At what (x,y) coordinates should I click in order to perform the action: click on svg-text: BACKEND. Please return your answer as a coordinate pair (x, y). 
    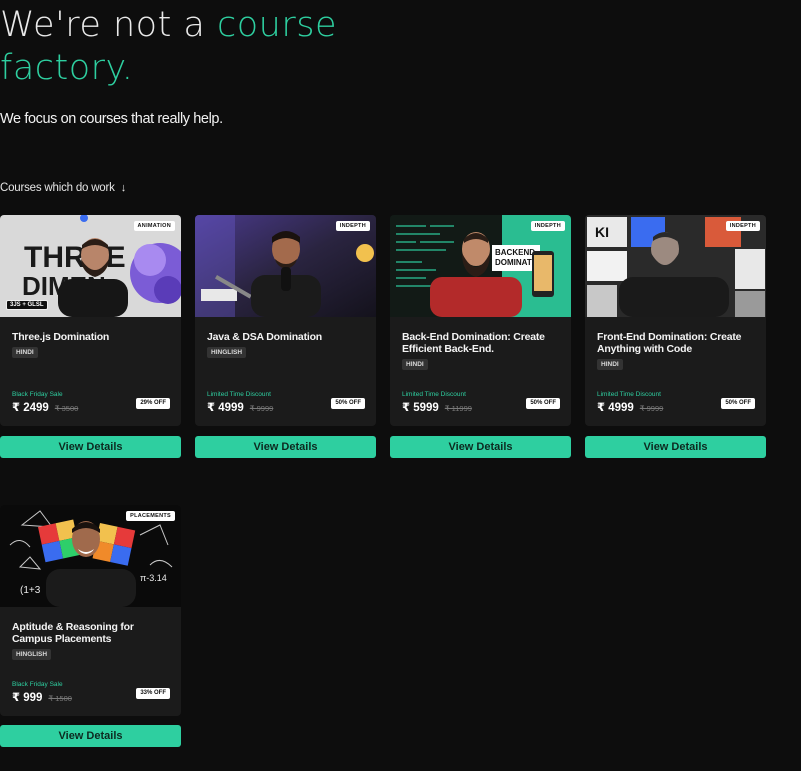
    Looking at the image, I should click on (515, 252).